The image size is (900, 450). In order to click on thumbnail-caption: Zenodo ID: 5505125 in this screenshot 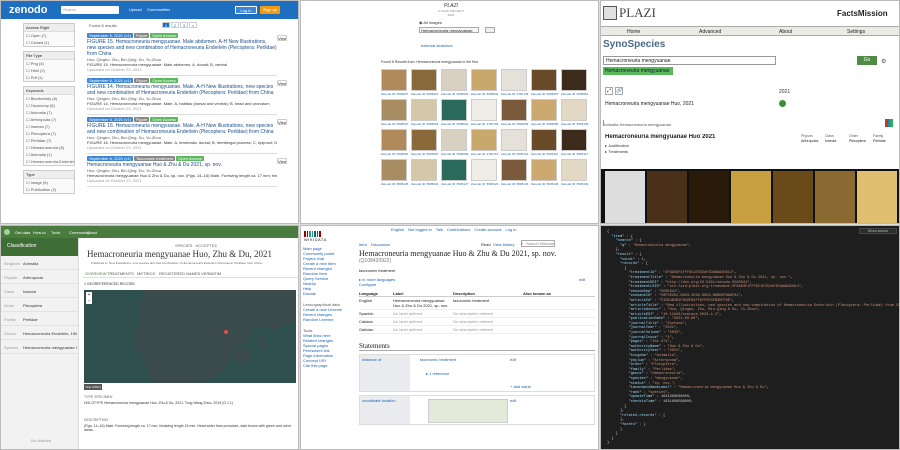, I will do `click(394, 184)`.